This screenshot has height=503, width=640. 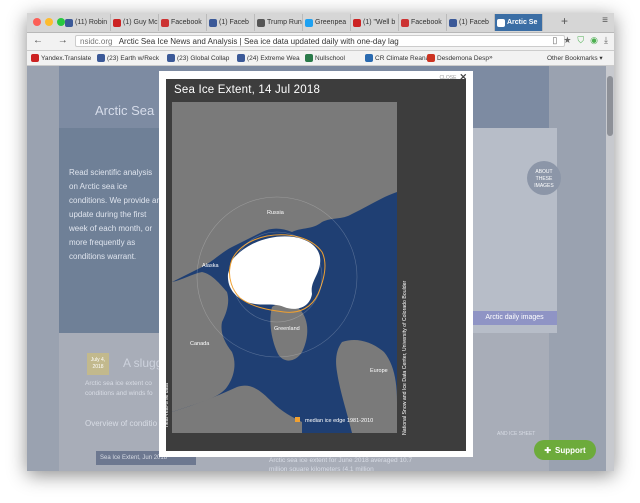 I want to click on date-badge-text: July 4, 2018, so click(x=98, y=363).